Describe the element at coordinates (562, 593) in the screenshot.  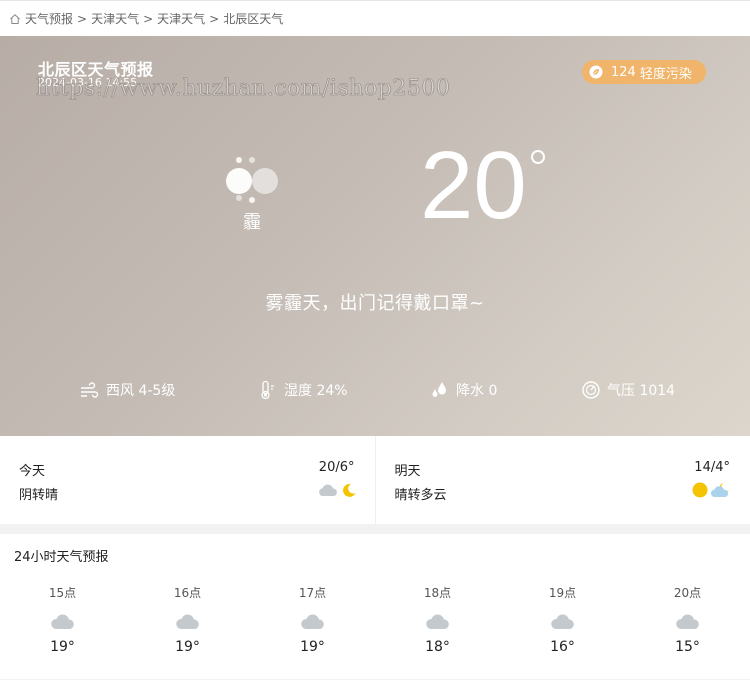
I see `hour-label: 19点` at that location.